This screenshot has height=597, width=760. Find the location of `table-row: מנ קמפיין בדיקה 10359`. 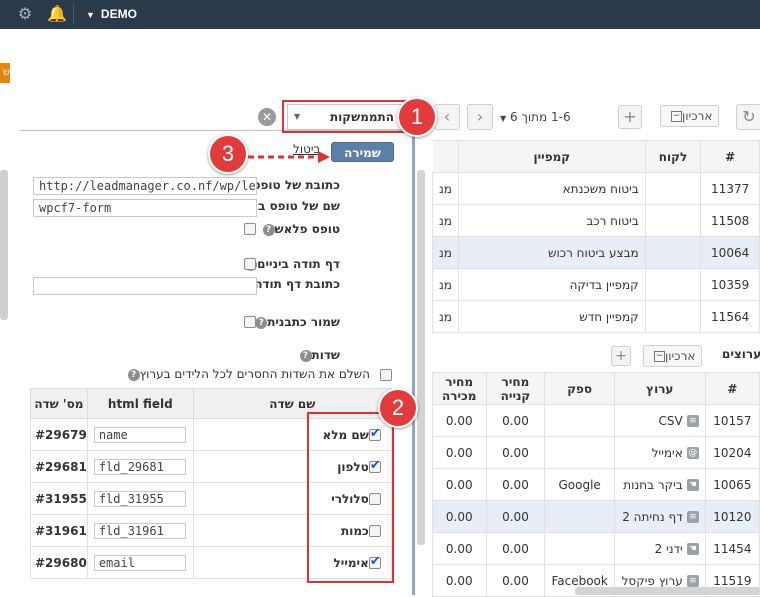

table-row: מנ קמפיין בדיקה 10359 is located at coordinates (596, 284).